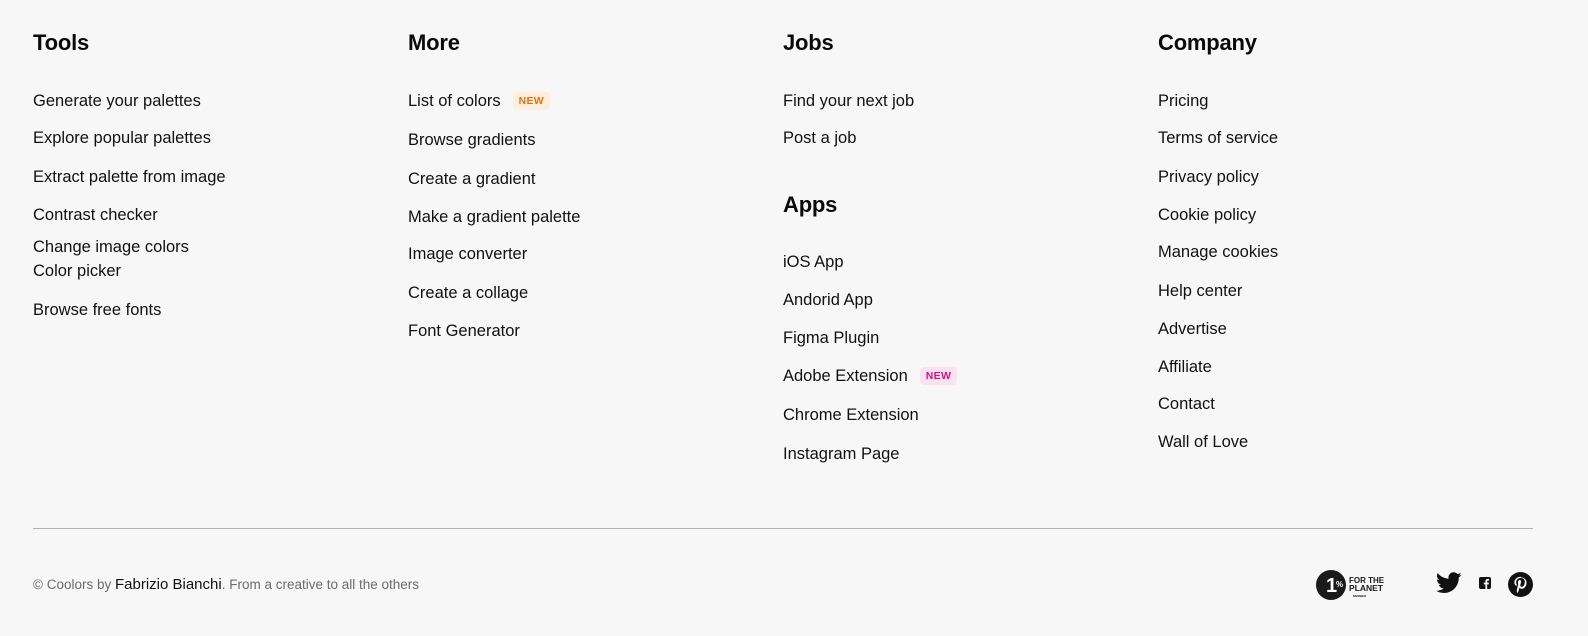 This screenshot has height=636, width=1588. Describe the element at coordinates (810, 204) in the screenshot. I see `apps-heading: Apps` at that location.